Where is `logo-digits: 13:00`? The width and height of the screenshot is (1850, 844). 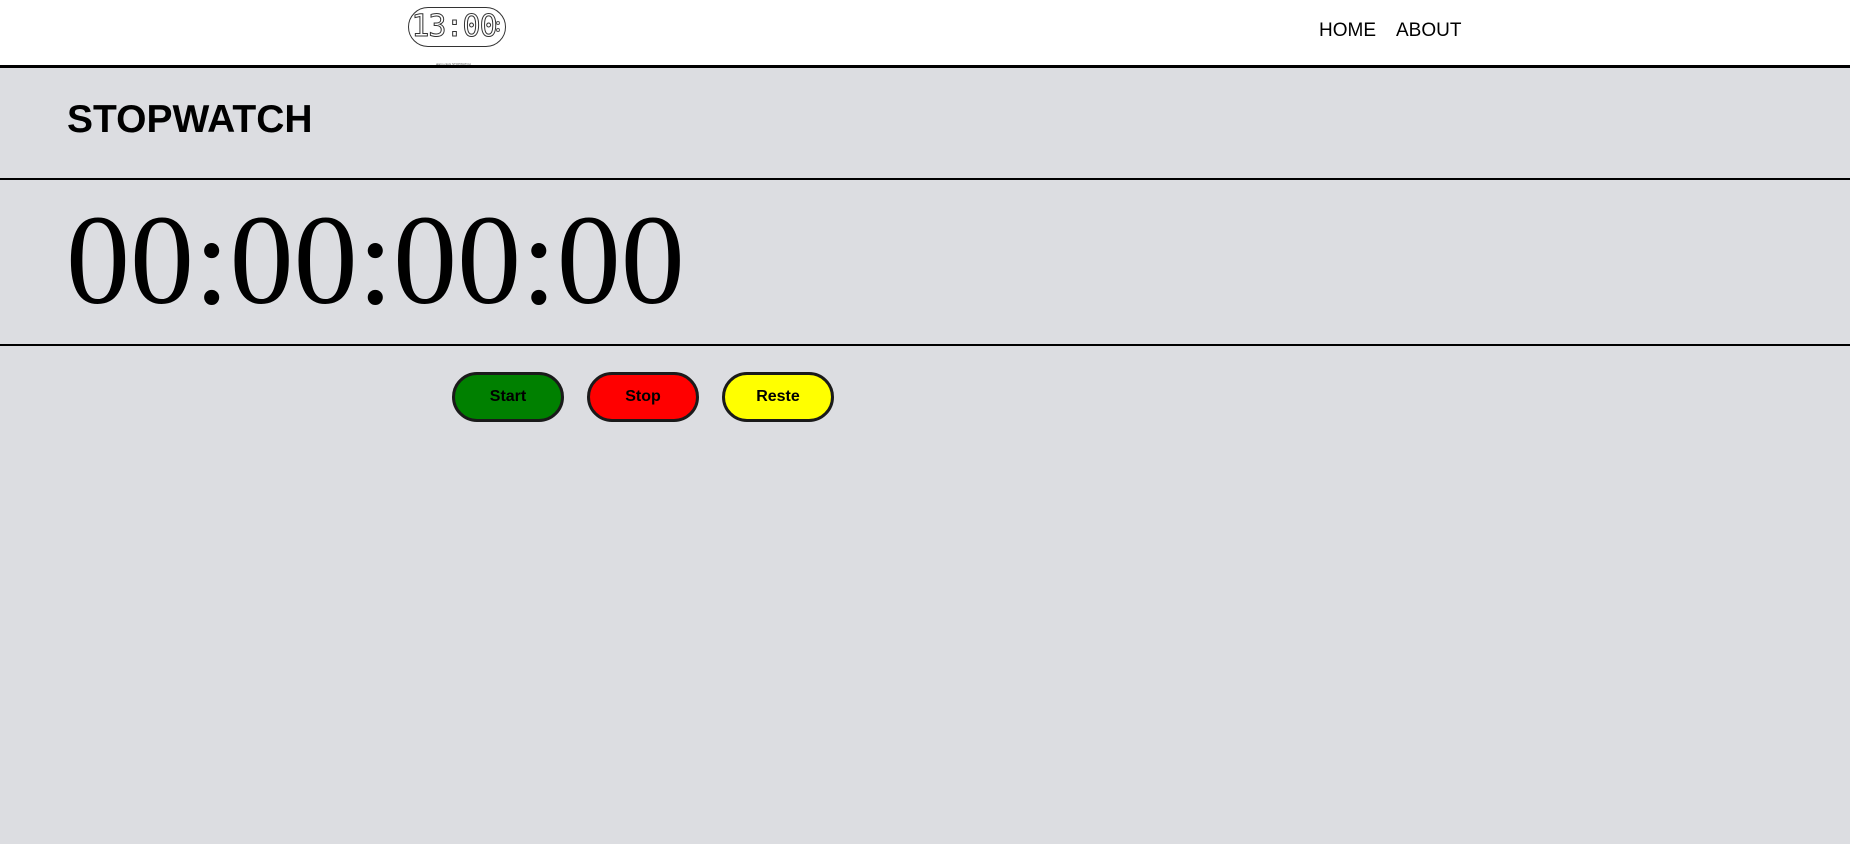 logo-digits: 13:00 is located at coordinates (454, 26).